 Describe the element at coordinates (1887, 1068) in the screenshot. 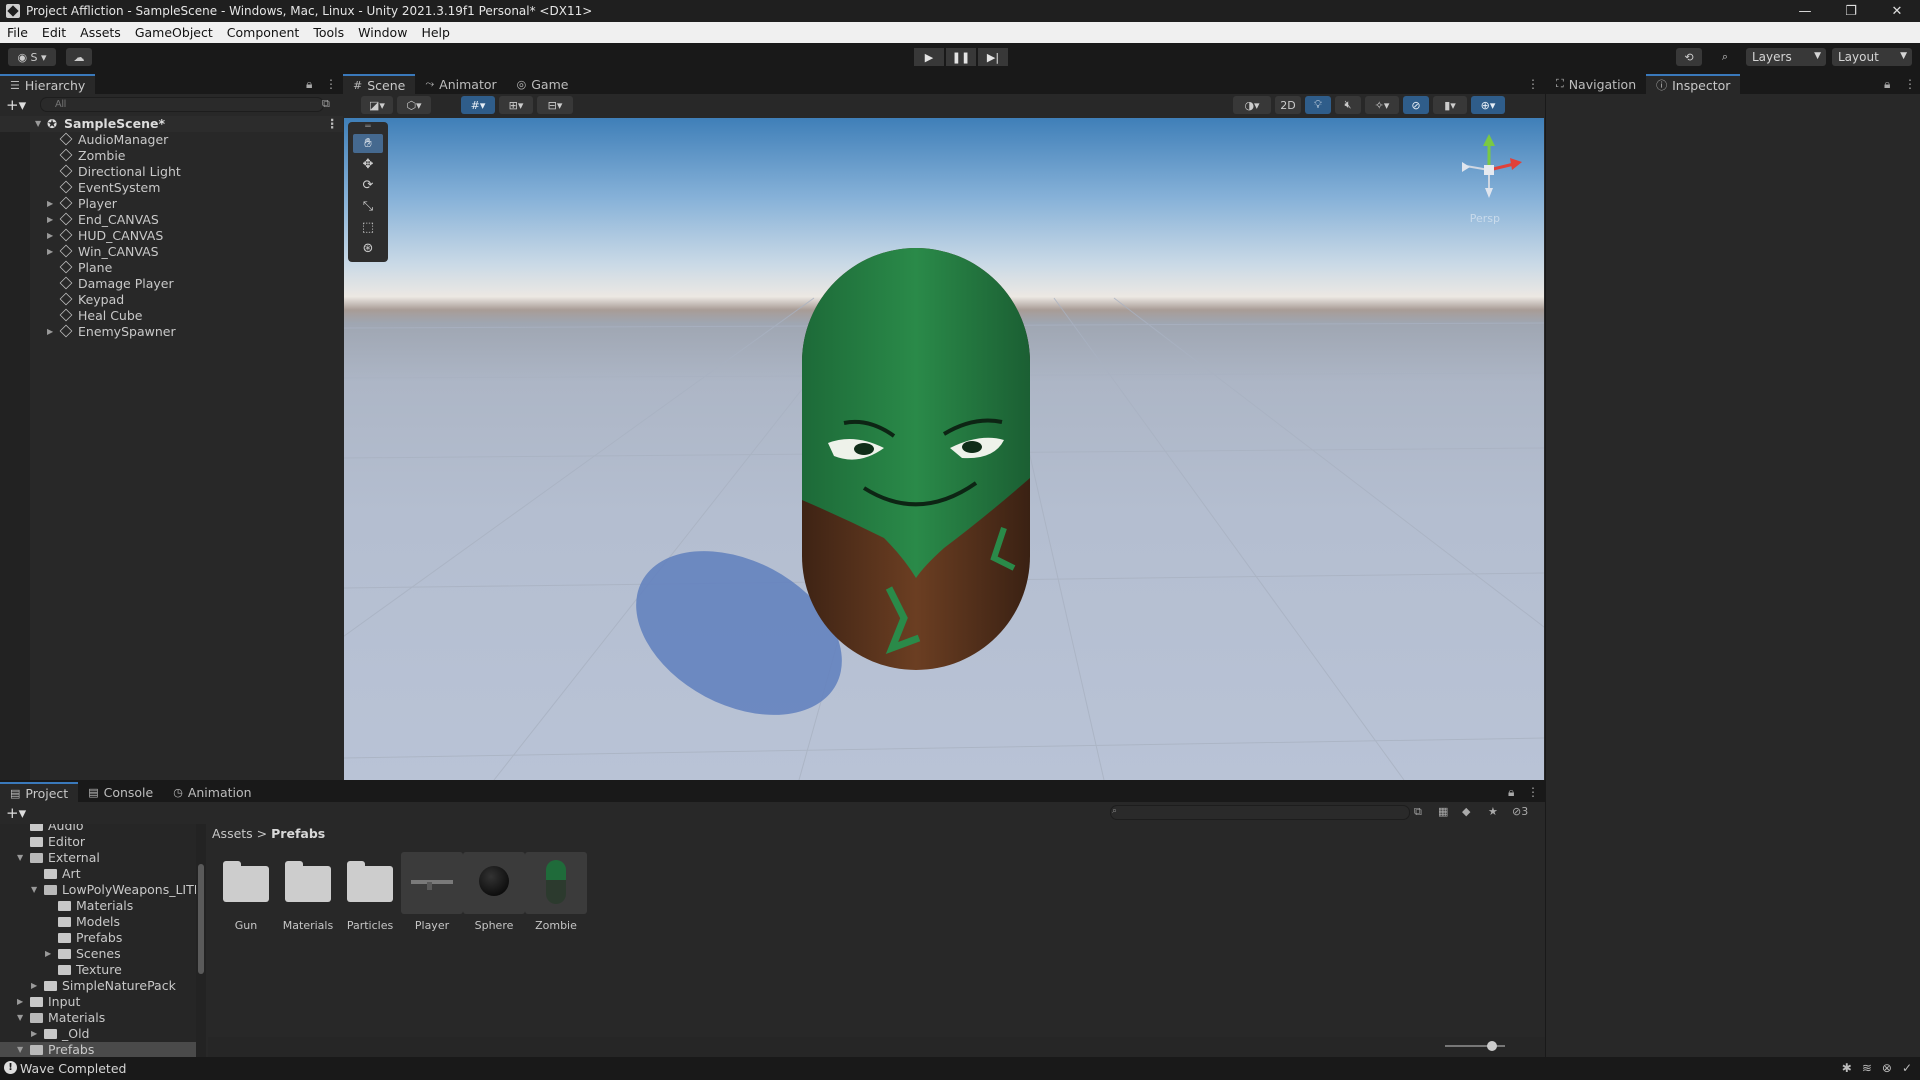

I see `network-icon: ⊗` at that location.